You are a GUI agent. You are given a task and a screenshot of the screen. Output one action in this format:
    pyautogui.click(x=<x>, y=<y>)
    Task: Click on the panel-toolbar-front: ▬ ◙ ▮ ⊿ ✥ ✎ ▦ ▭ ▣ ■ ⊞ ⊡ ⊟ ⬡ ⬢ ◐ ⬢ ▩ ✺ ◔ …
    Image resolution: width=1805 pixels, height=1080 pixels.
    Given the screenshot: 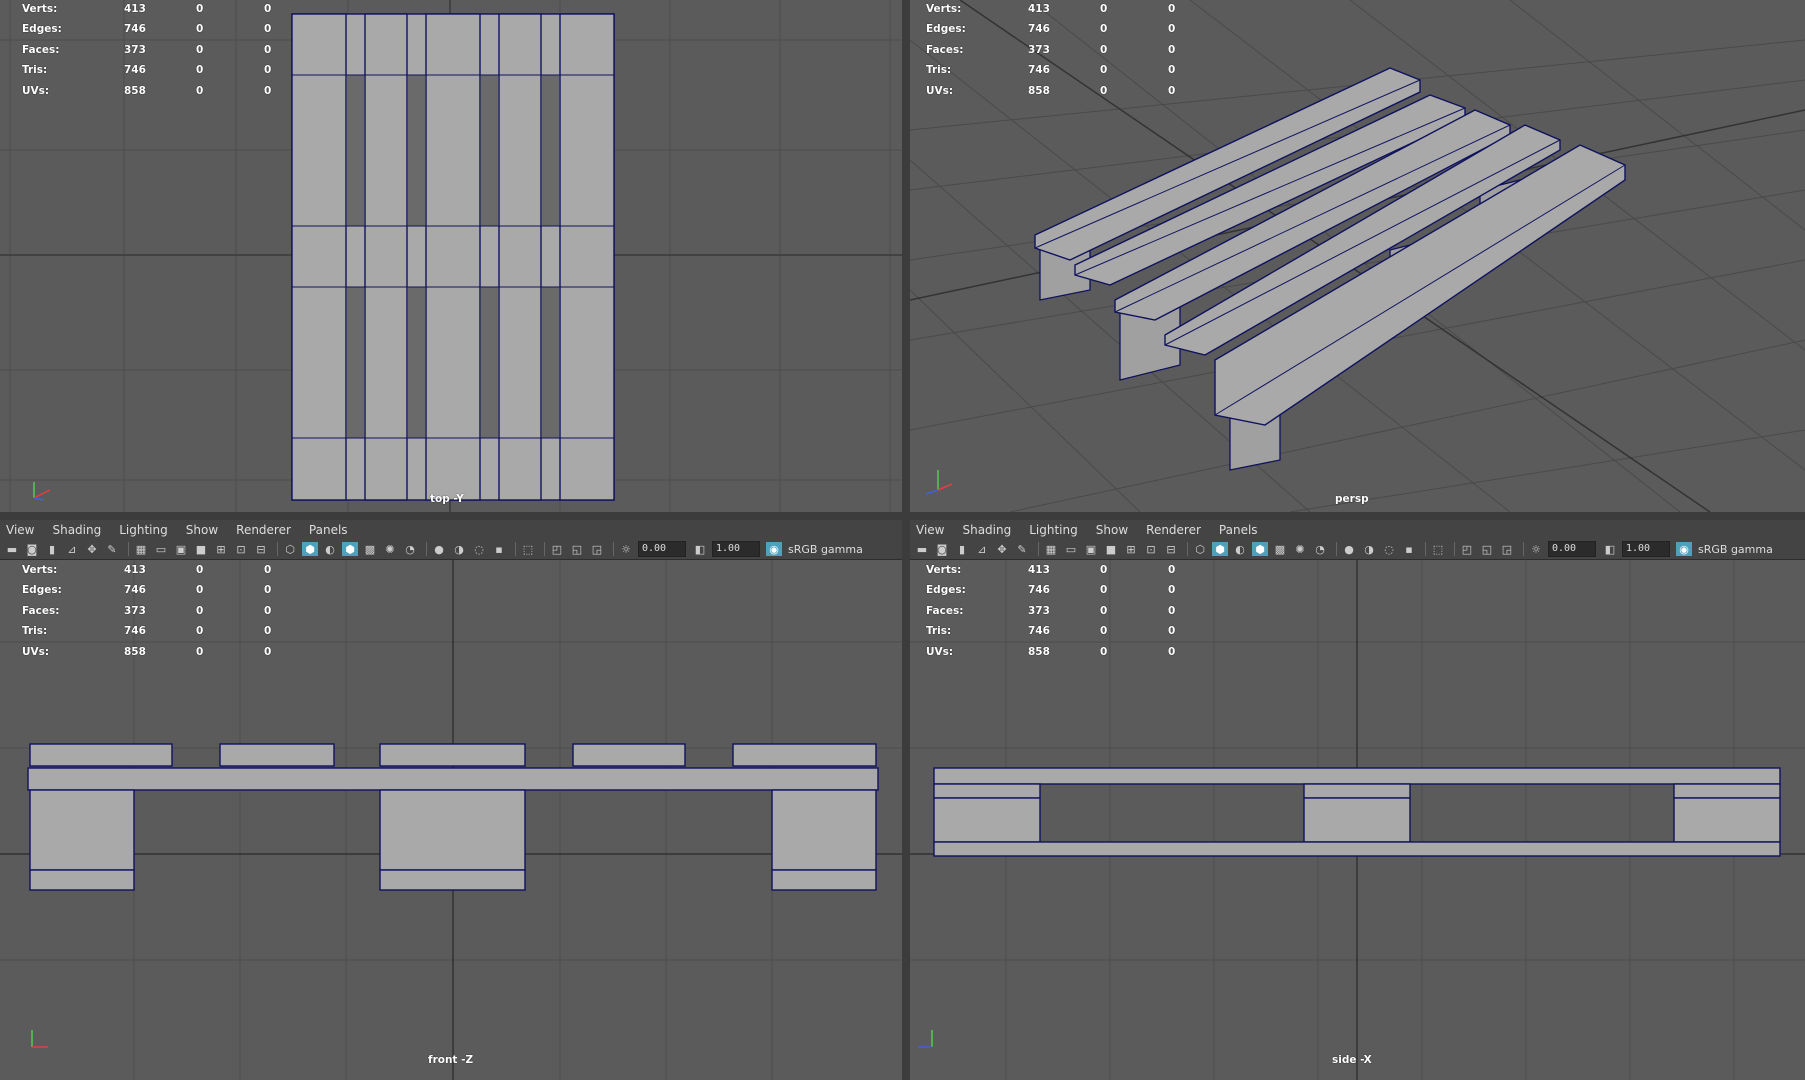 What is the action you would take?
    pyautogui.click(x=451, y=549)
    